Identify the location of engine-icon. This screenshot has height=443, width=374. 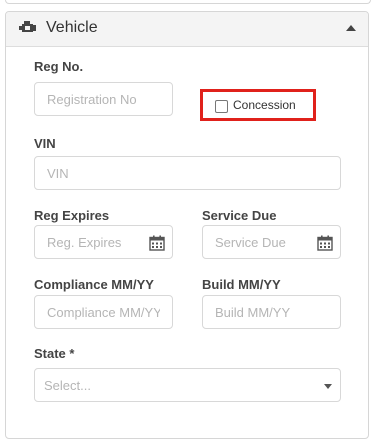
(27, 26).